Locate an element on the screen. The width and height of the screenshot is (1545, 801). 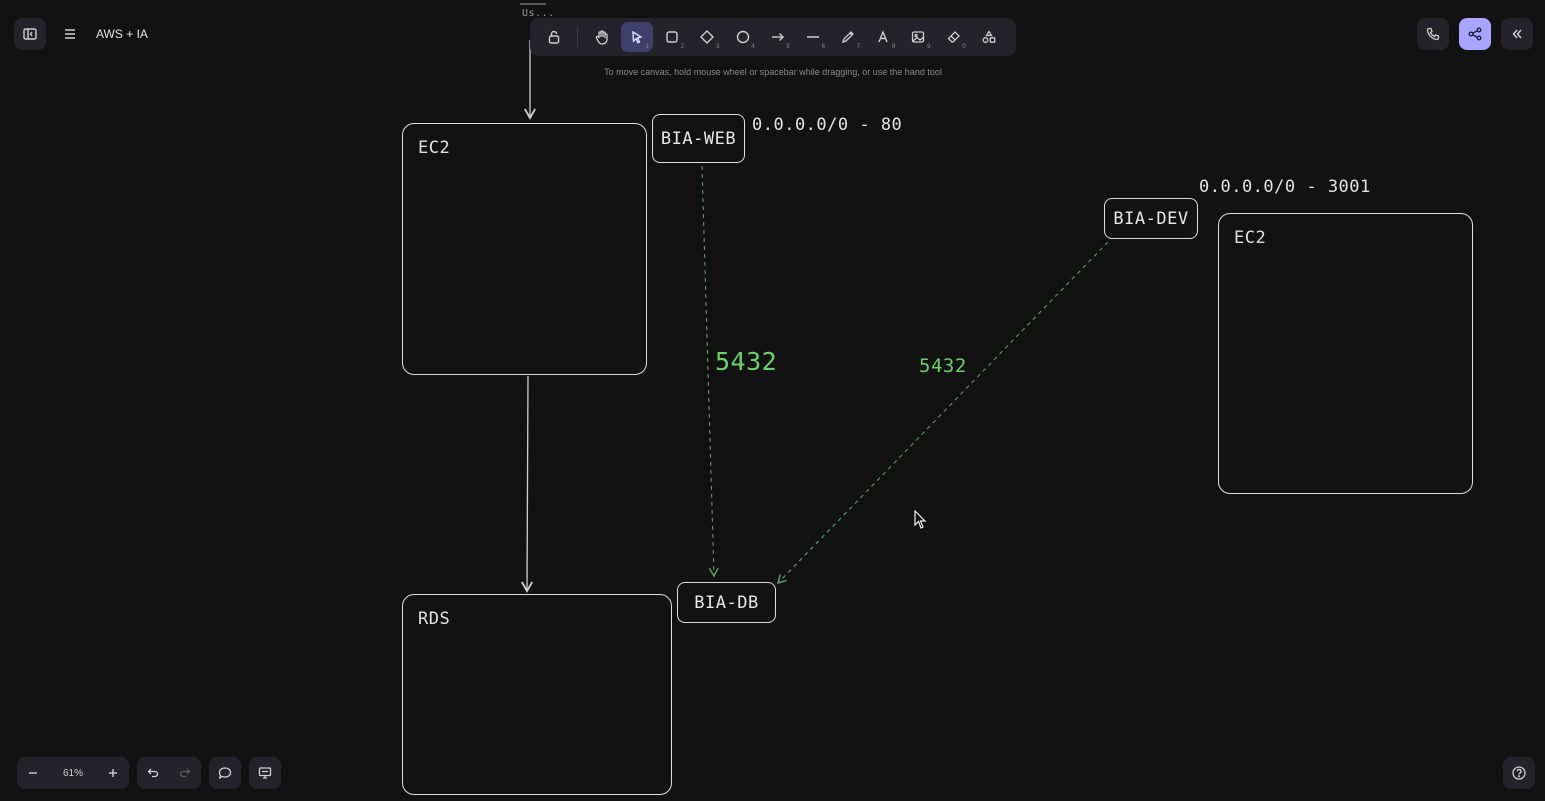
help-button is located at coordinates (1519, 773).